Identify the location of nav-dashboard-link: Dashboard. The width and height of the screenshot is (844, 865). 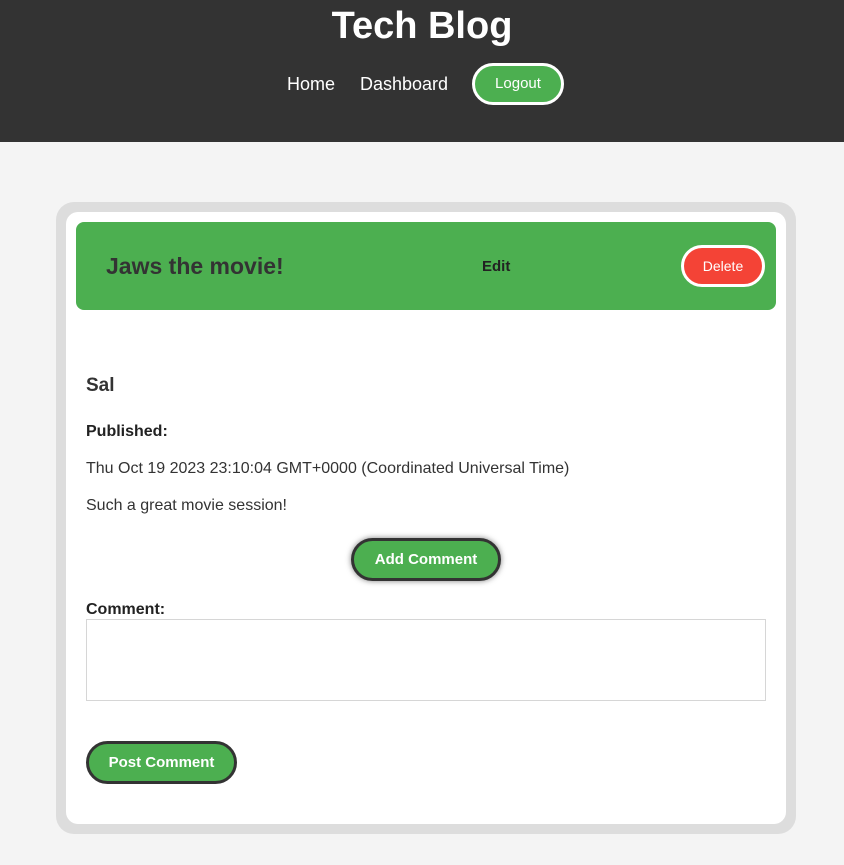
(404, 84).